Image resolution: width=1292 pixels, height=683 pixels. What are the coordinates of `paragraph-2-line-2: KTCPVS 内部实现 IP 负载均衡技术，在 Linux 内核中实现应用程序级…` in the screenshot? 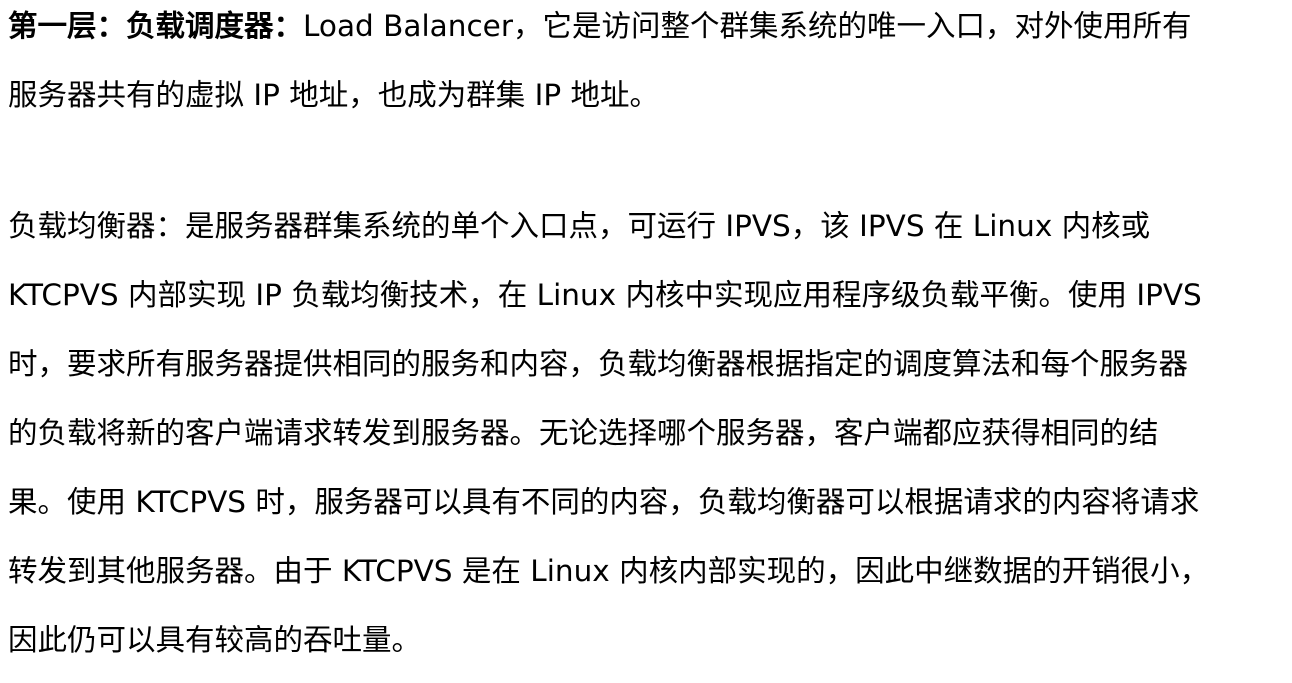 It's located at (605, 295).